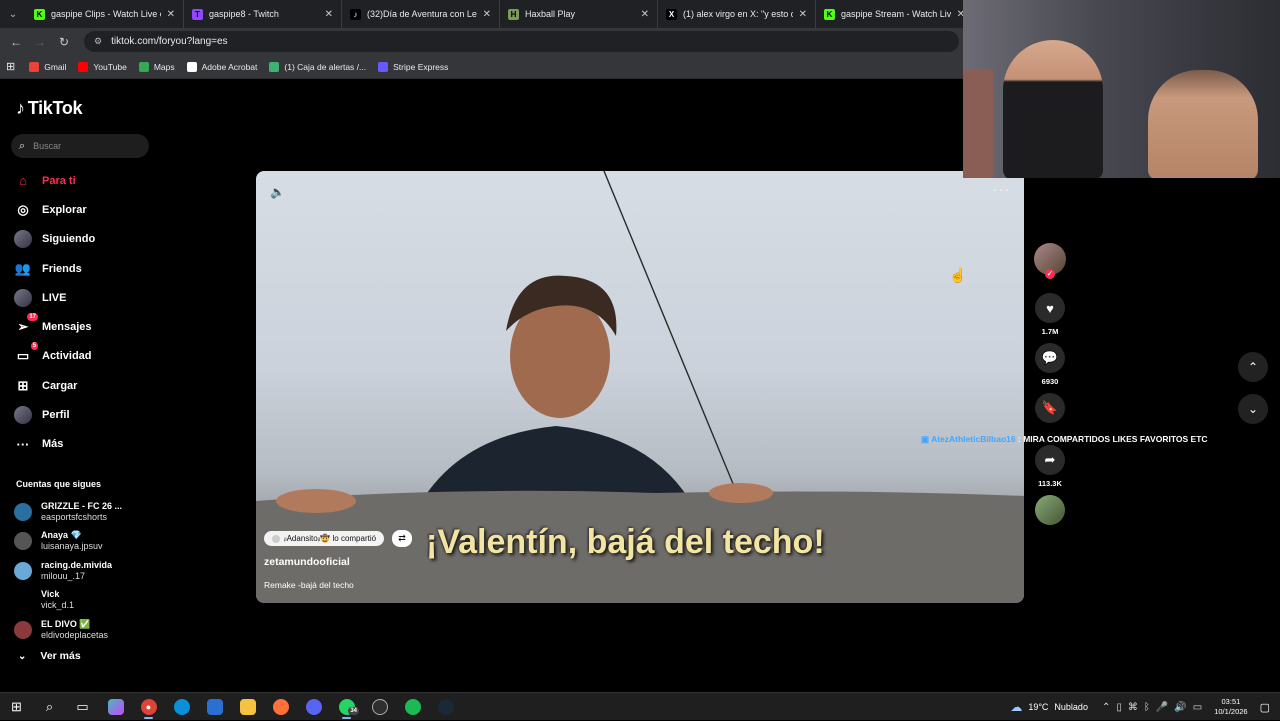  What do you see at coordinates (64, 209) in the screenshot?
I see `sidebar-item-label: Explorar` at bounding box center [64, 209].